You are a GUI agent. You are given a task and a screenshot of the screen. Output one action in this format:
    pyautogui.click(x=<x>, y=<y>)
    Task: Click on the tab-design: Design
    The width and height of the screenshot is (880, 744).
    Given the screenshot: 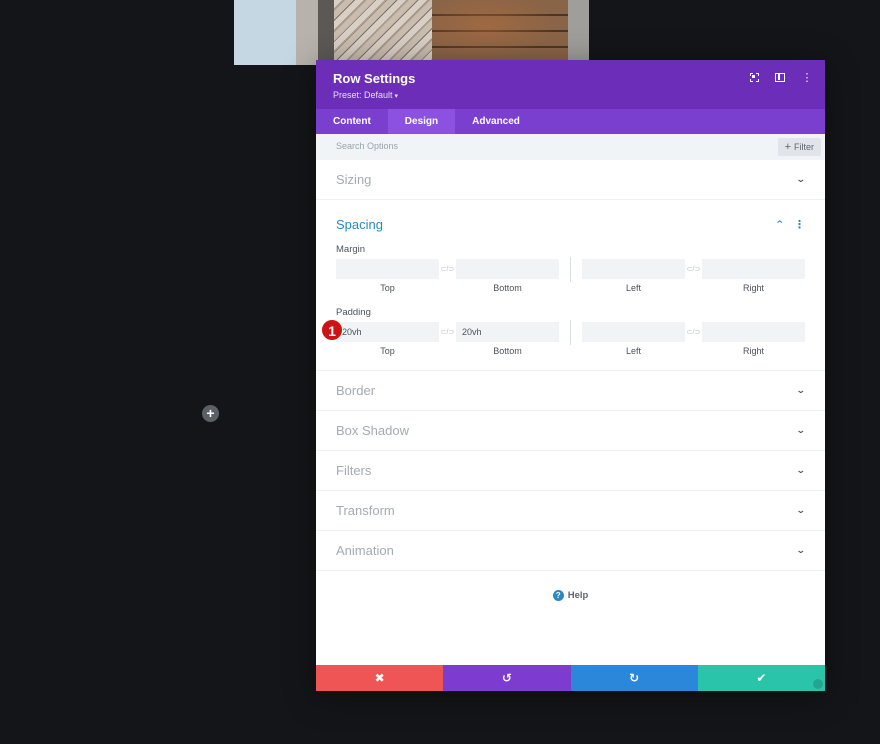 What is the action you would take?
    pyautogui.click(x=421, y=121)
    